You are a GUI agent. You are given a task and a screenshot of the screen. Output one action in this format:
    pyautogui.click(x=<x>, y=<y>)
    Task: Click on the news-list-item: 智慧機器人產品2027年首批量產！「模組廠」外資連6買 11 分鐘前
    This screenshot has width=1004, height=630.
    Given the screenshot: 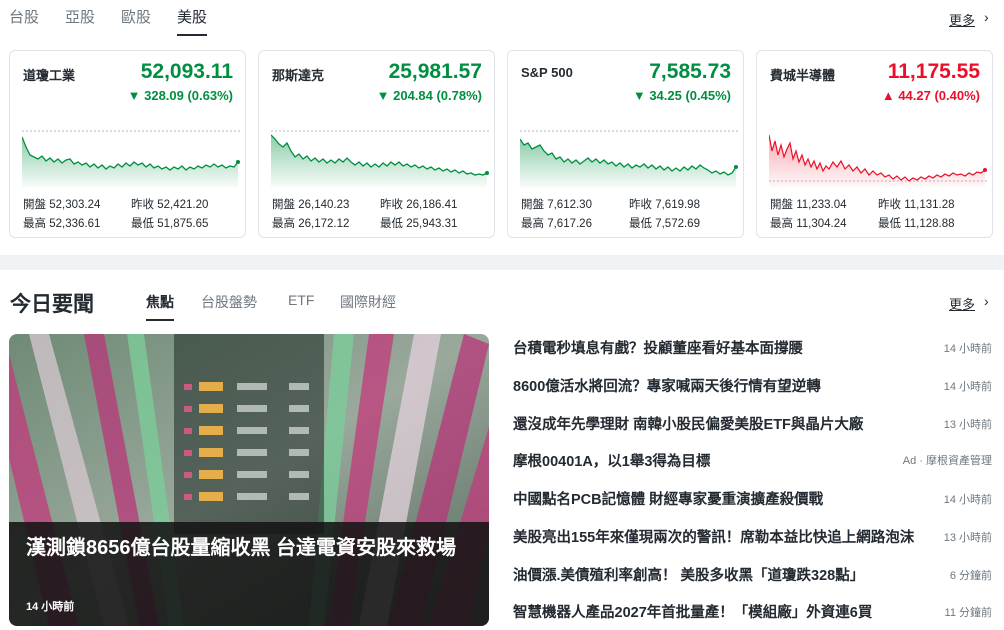 What is the action you would take?
    pyautogui.click(x=754, y=612)
    